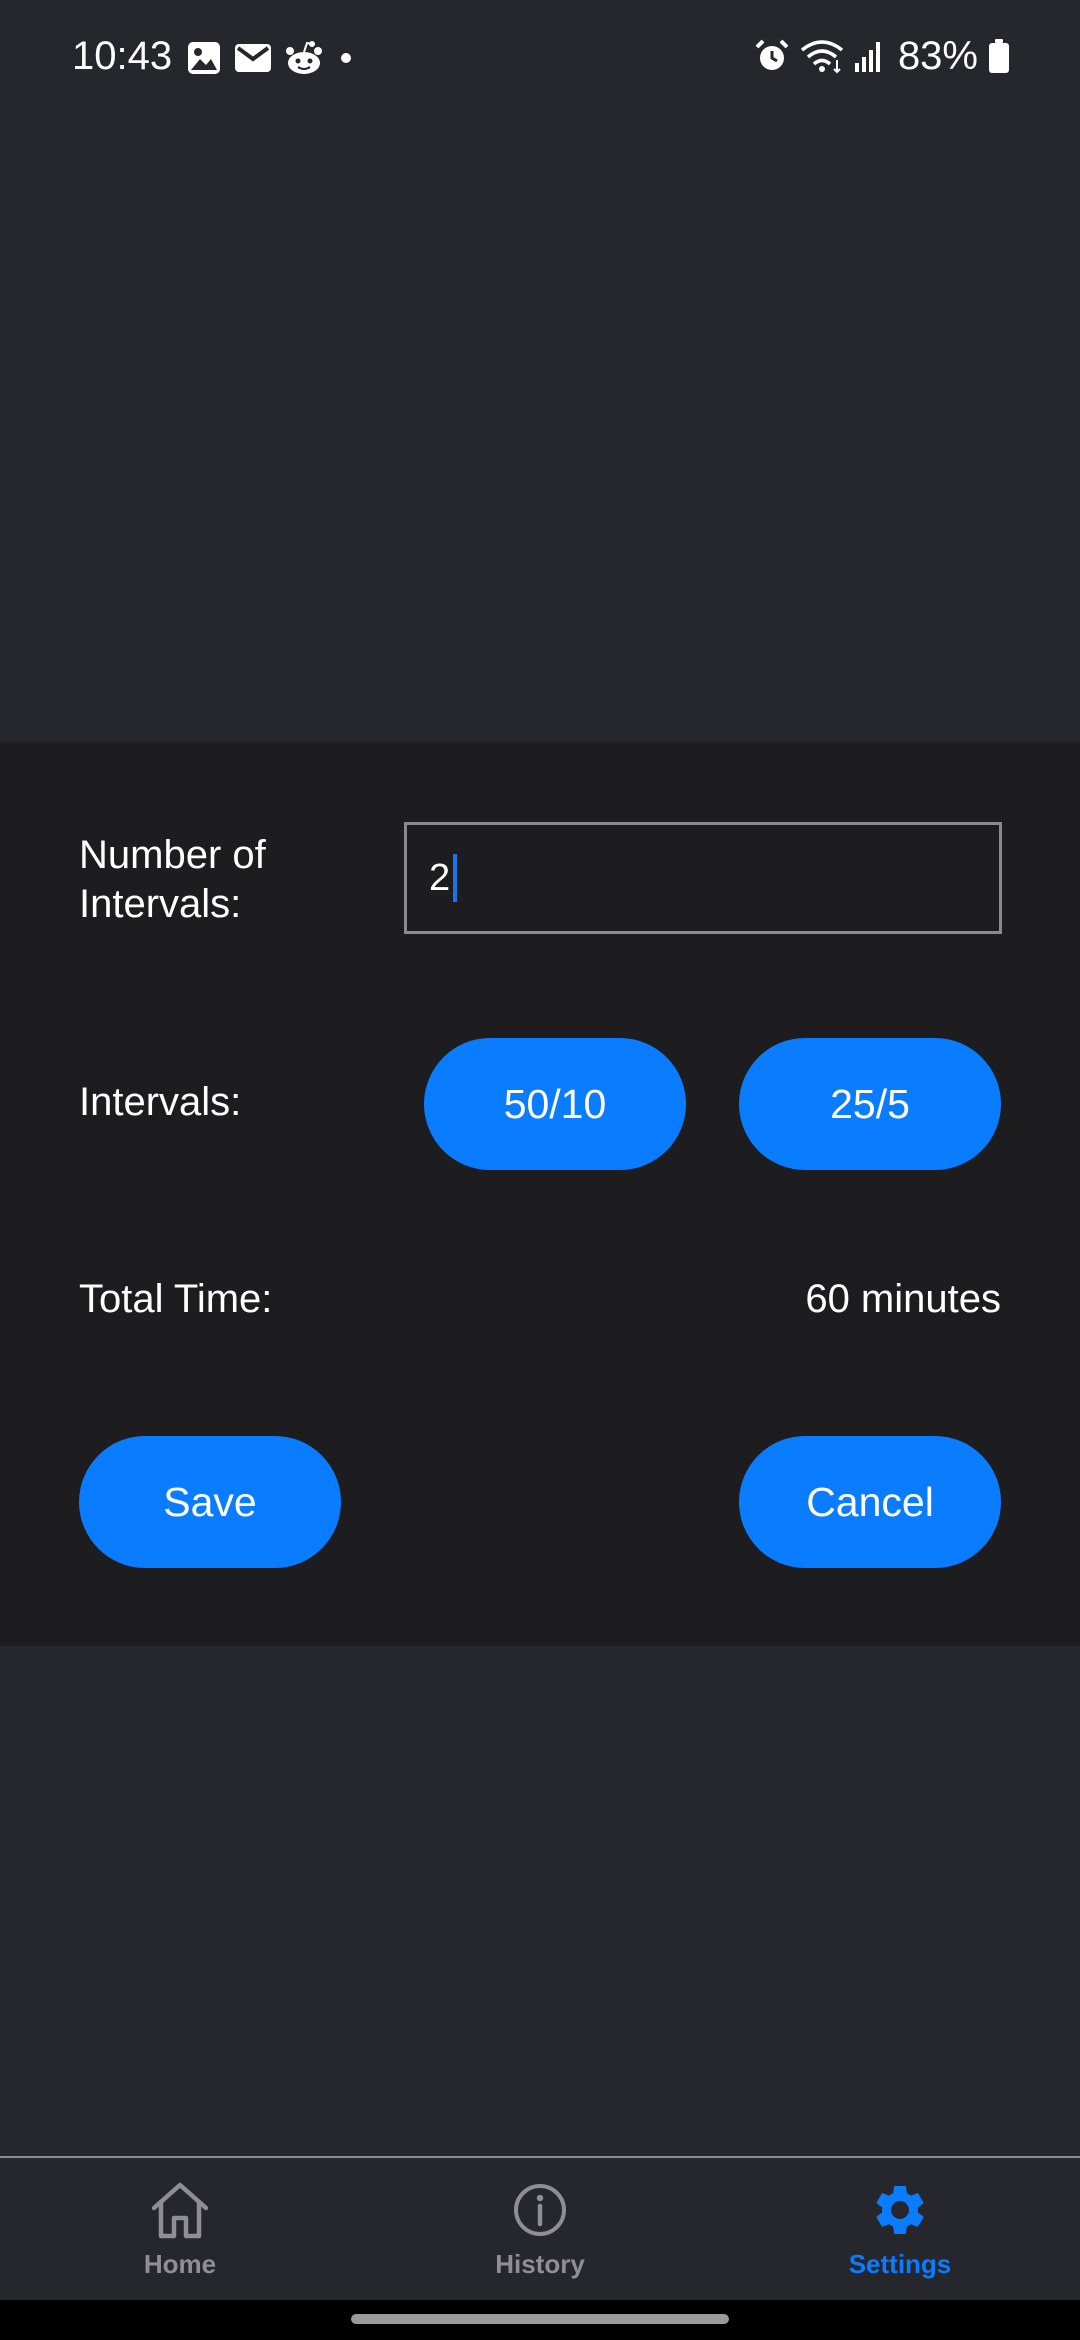  I want to click on gear-icon, so click(900, 2210).